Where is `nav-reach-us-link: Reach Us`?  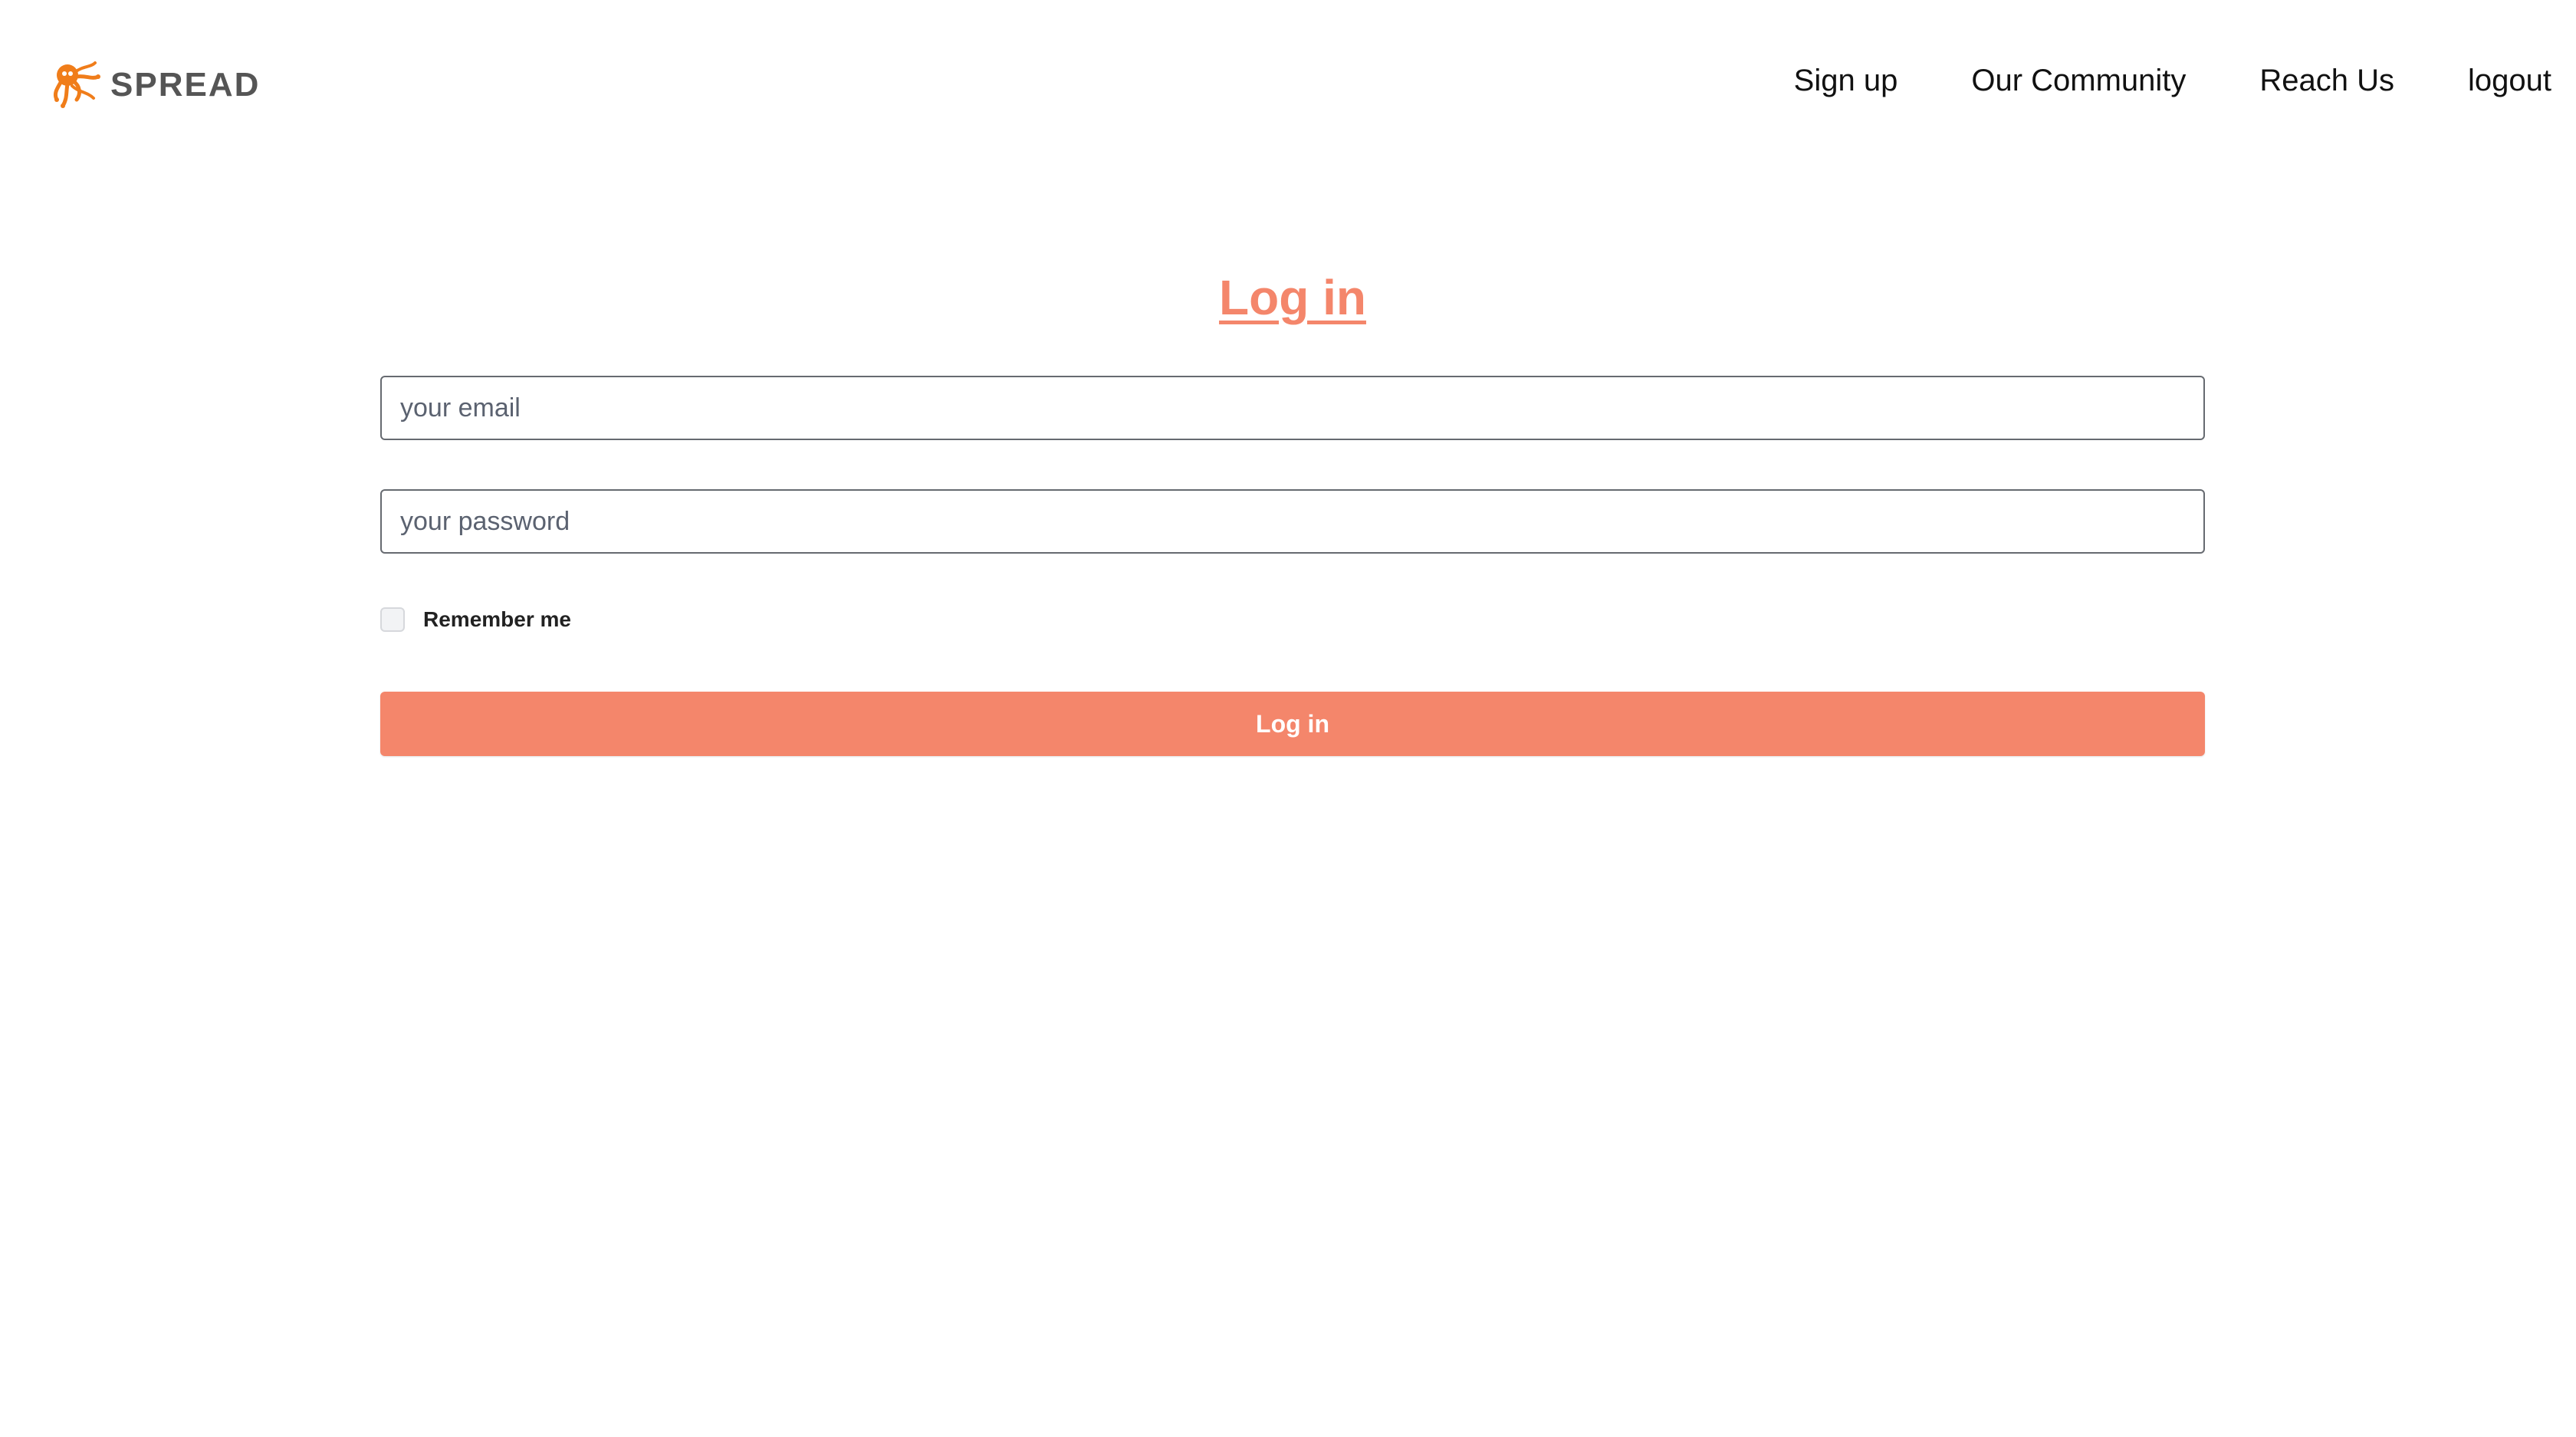 nav-reach-us-link: Reach Us is located at coordinates (2327, 80).